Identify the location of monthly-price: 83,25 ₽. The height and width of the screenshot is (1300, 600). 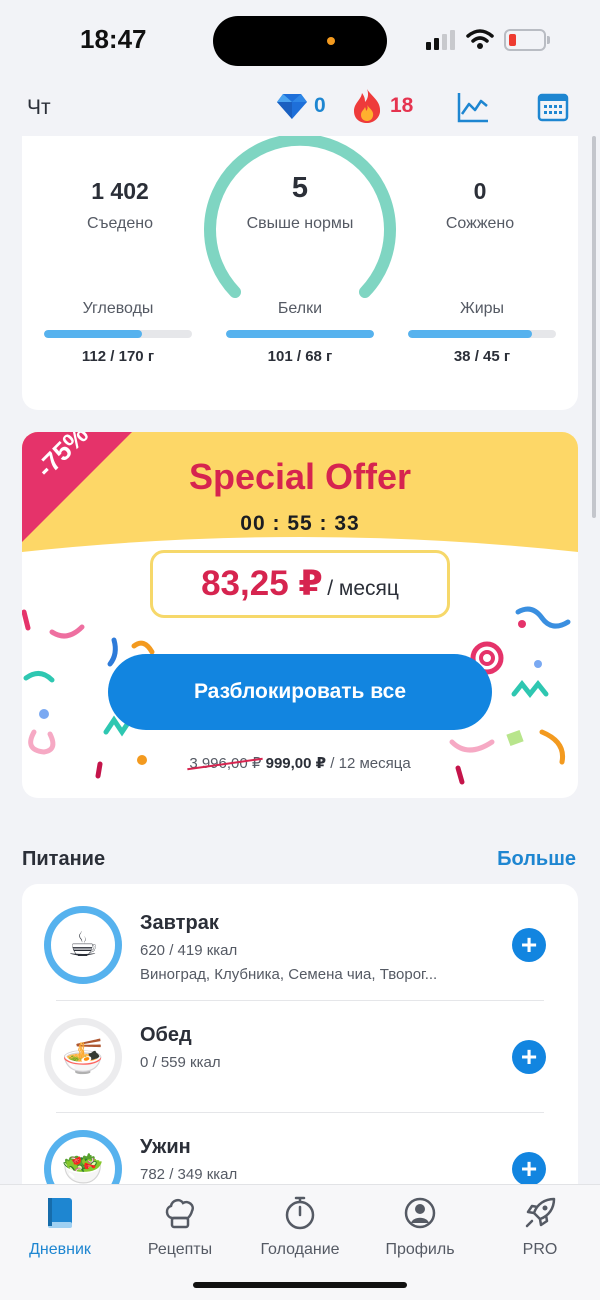
(262, 583).